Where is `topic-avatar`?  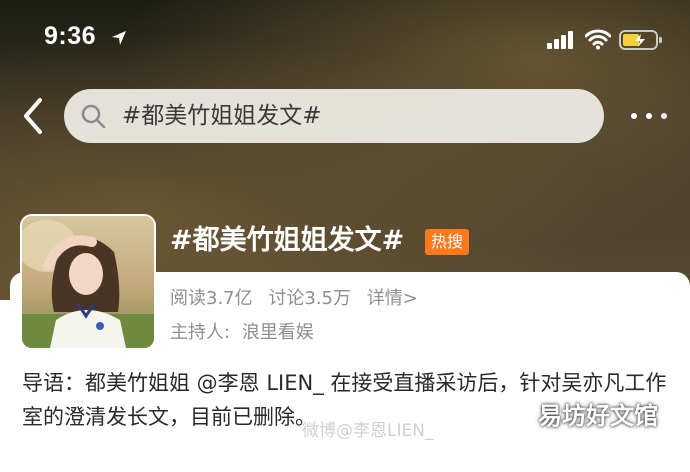 topic-avatar is located at coordinates (88, 282).